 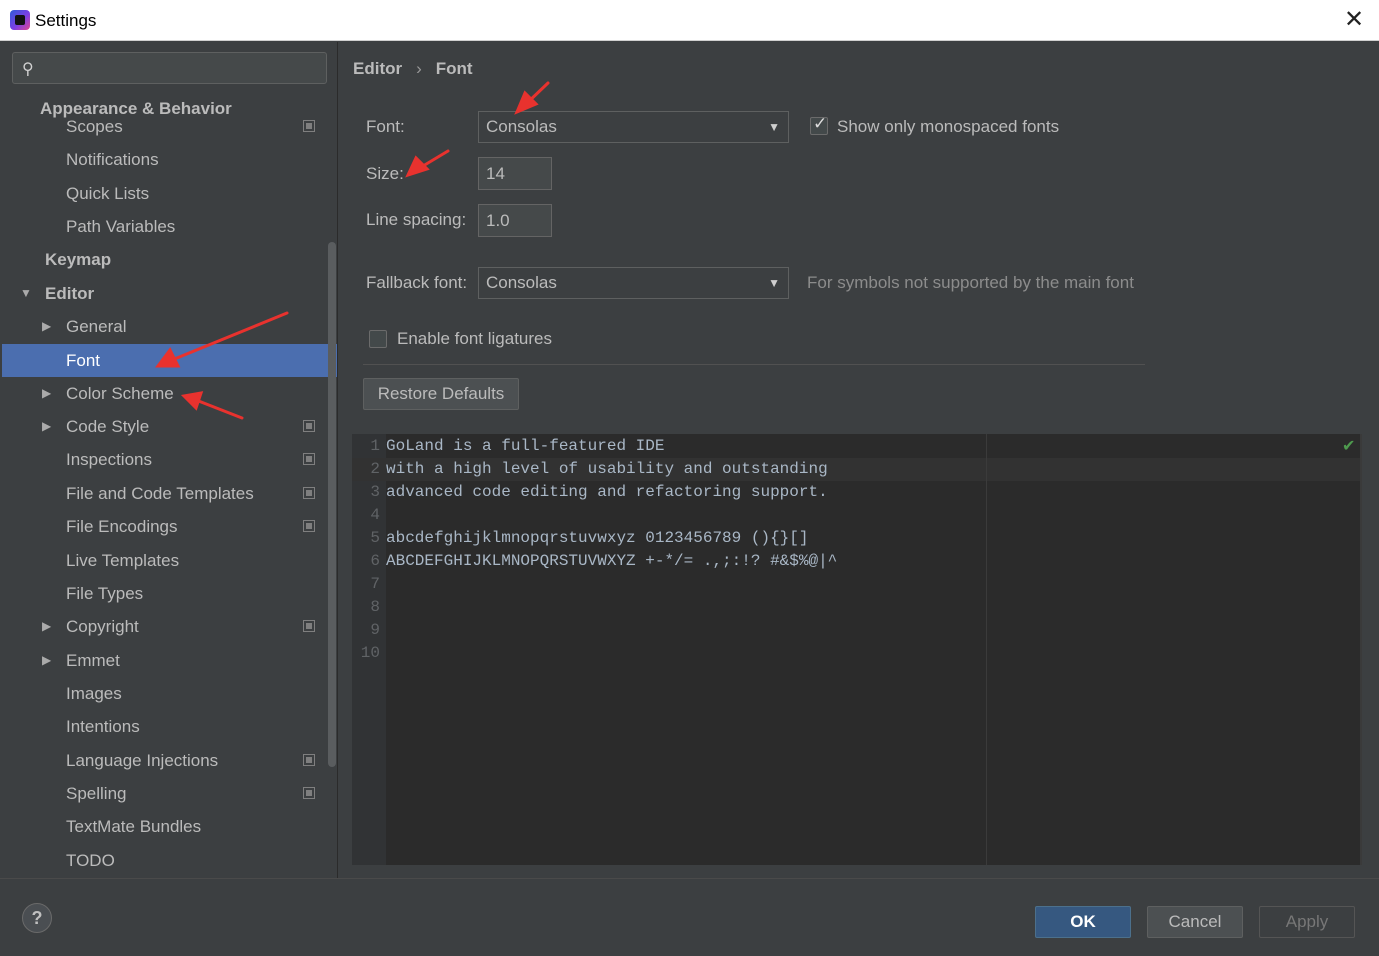 What do you see at coordinates (856, 584) in the screenshot?
I see `preview-line: 7` at bounding box center [856, 584].